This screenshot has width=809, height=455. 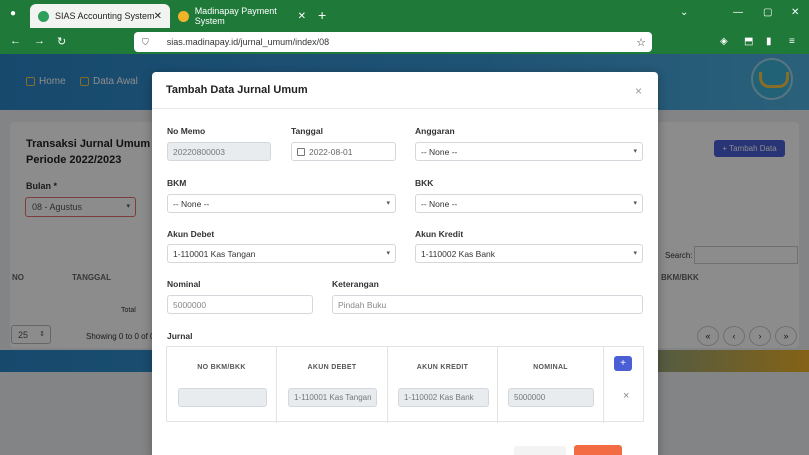 What do you see at coordinates (439, 234) in the screenshot?
I see `akun-kredit-label: Akun Kredit` at bounding box center [439, 234].